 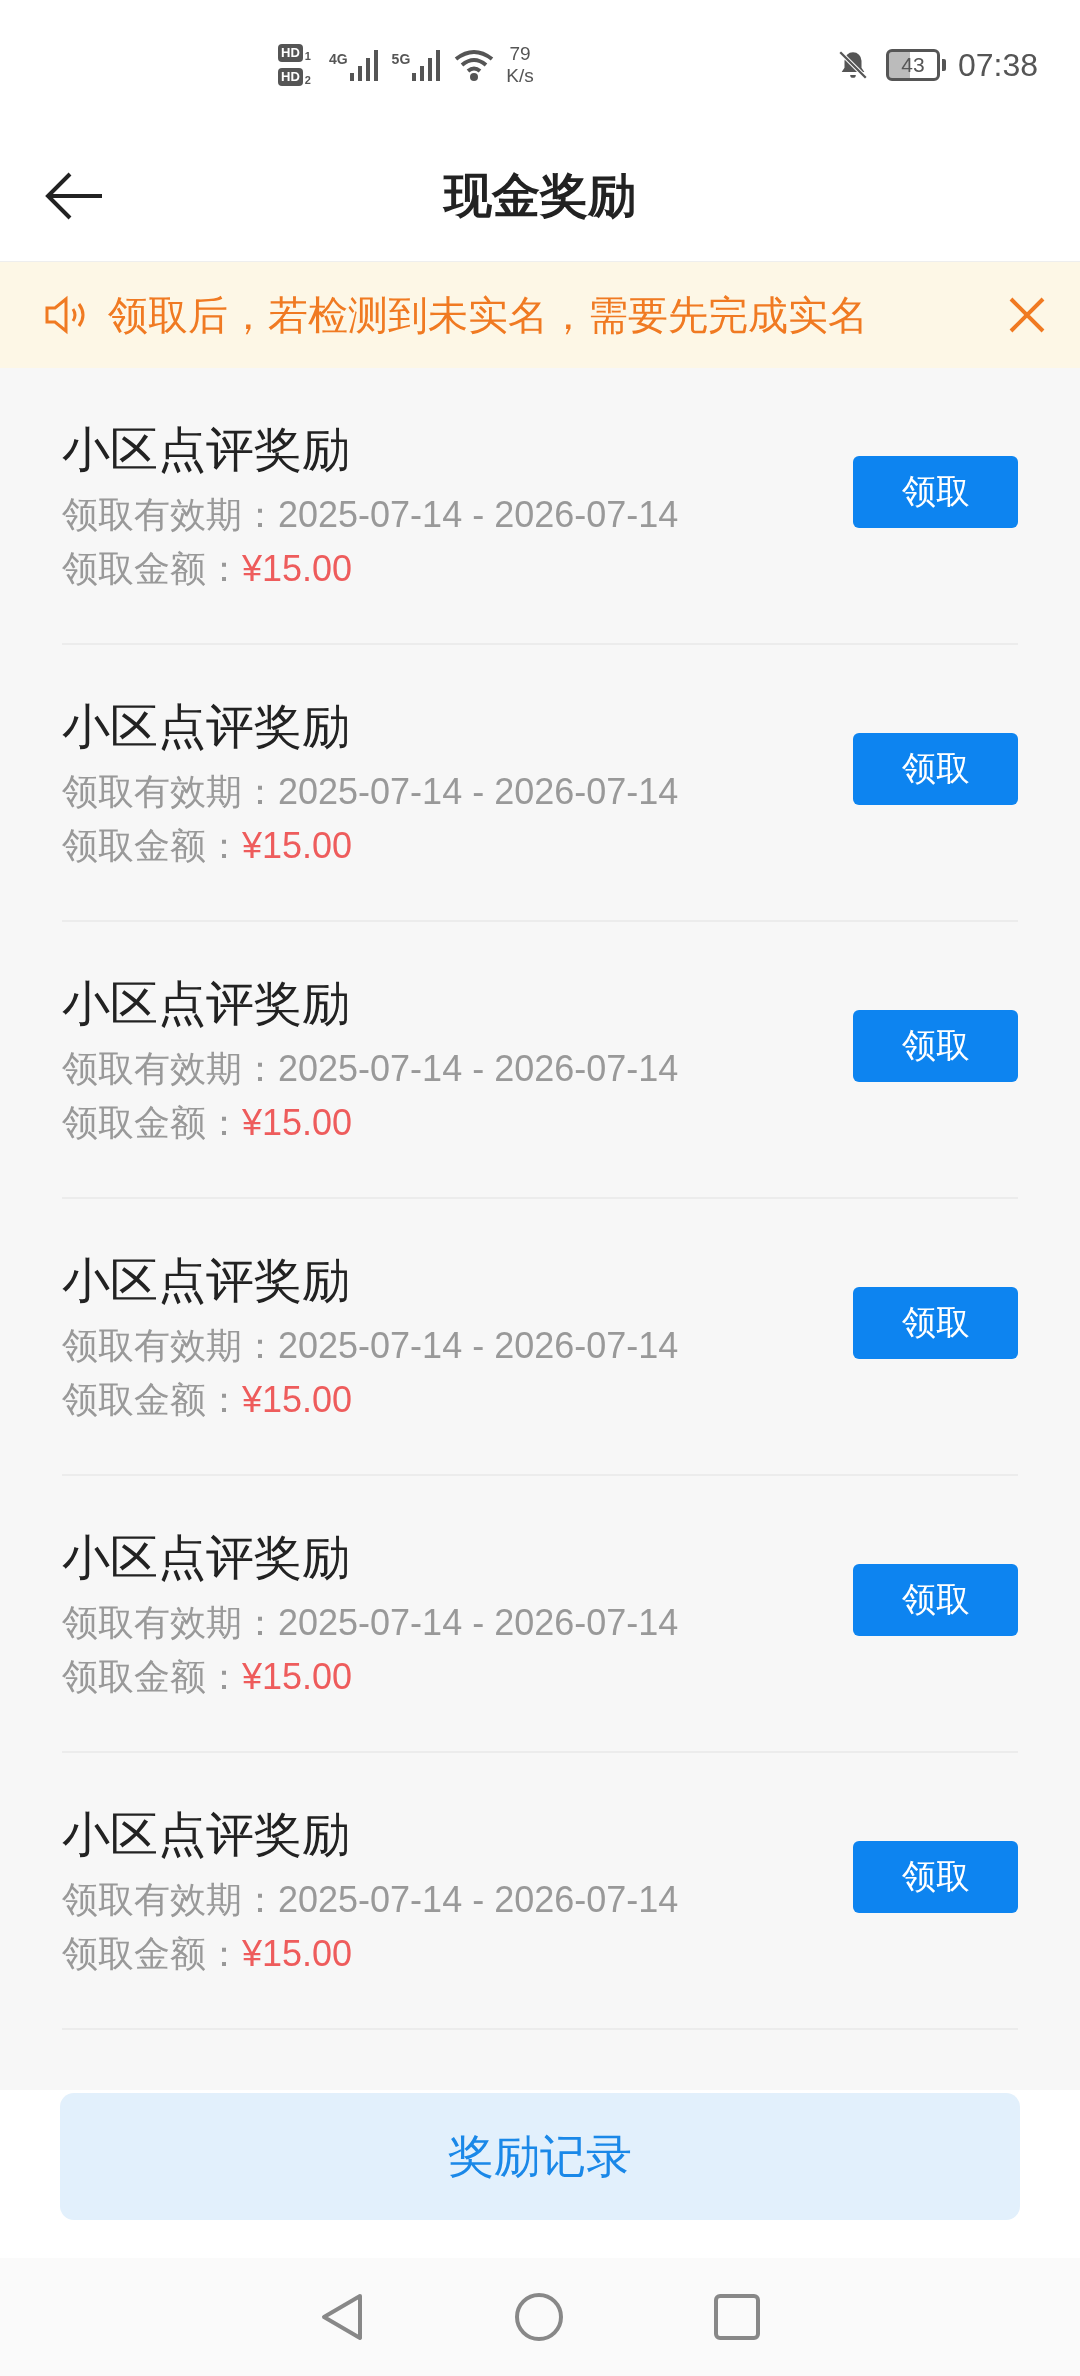 I want to click on sim-number: 1, so click(x=307, y=56).